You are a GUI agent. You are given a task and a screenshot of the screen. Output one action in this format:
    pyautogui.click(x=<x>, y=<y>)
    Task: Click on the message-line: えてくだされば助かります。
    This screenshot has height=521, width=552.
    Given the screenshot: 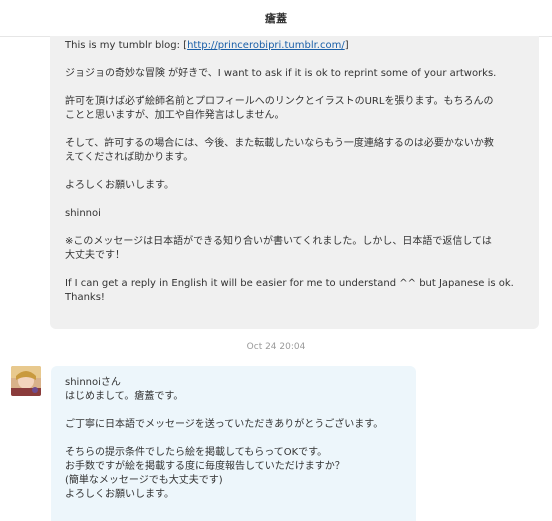 What is the action you would take?
    pyautogui.click(x=129, y=157)
    